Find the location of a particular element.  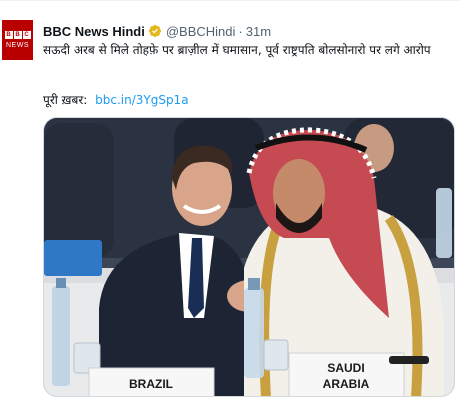

placard-saudi: SAUDI is located at coordinates (345, 368).